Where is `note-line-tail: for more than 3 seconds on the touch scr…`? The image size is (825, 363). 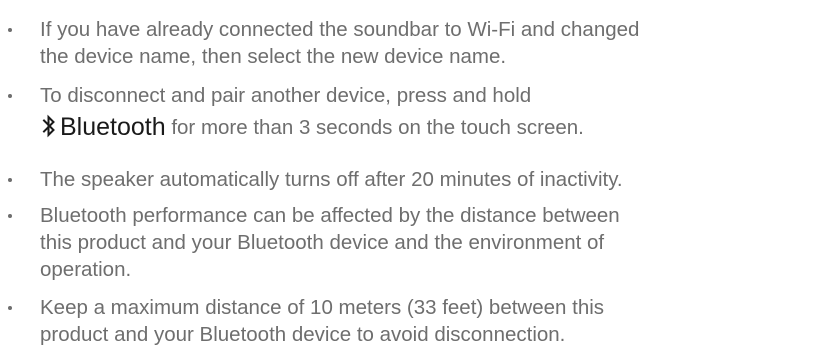 note-line-tail: for more than 3 seconds on the touch scr… is located at coordinates (374, 127).